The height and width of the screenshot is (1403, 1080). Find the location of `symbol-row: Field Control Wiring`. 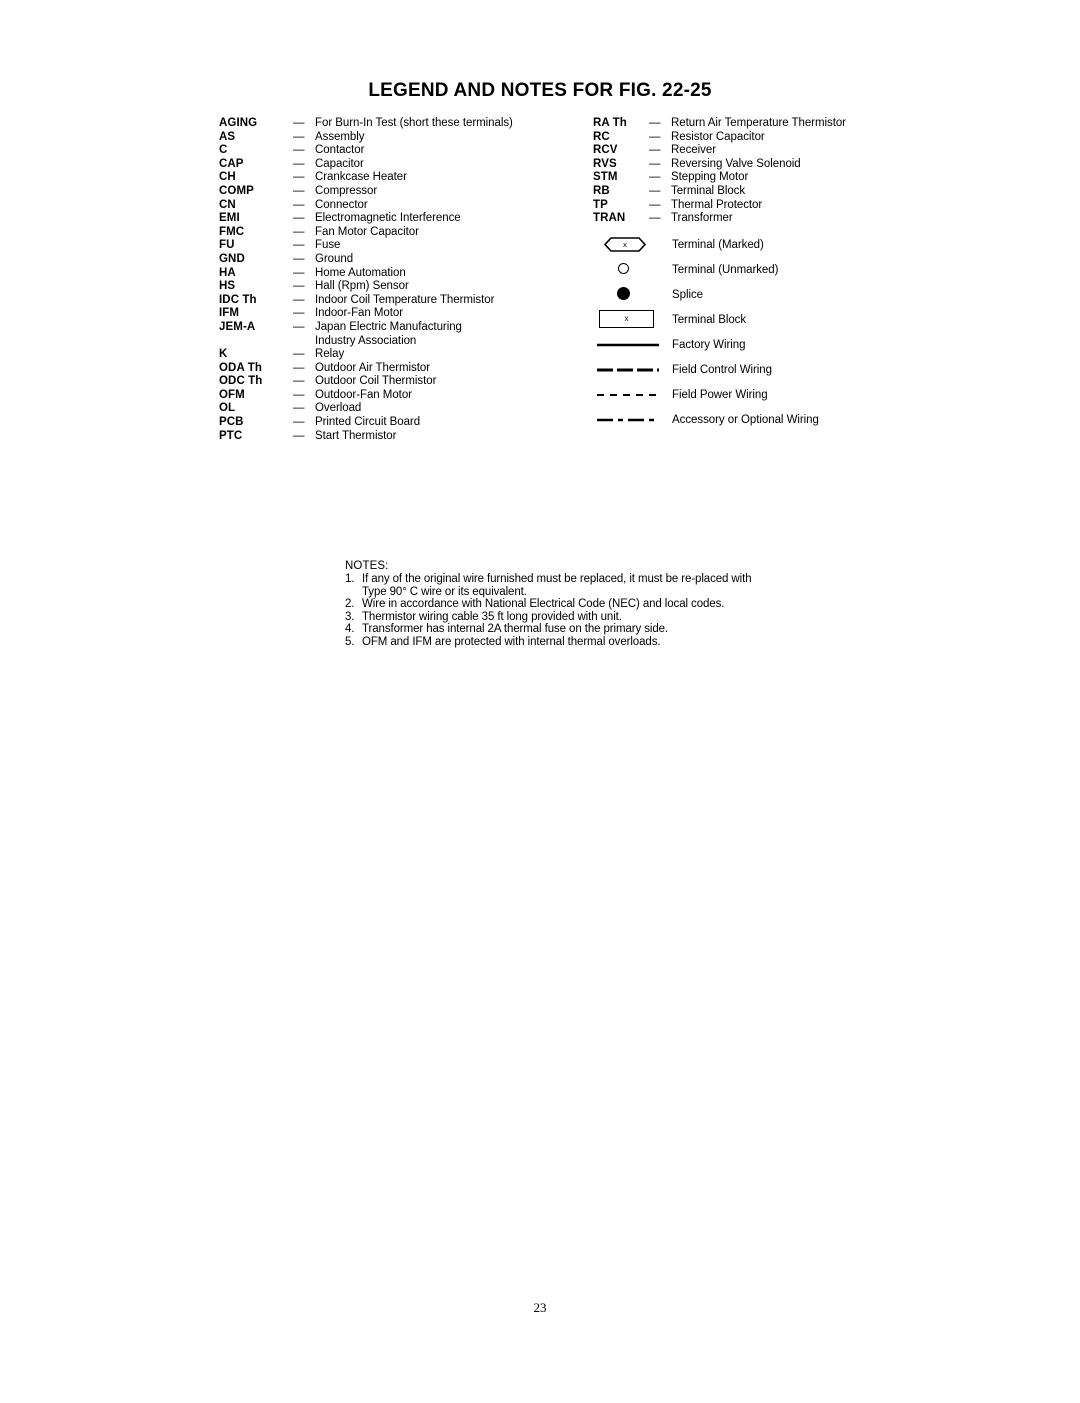

symbol-row: Field Control Wiring is located at coordinates (758, 369).